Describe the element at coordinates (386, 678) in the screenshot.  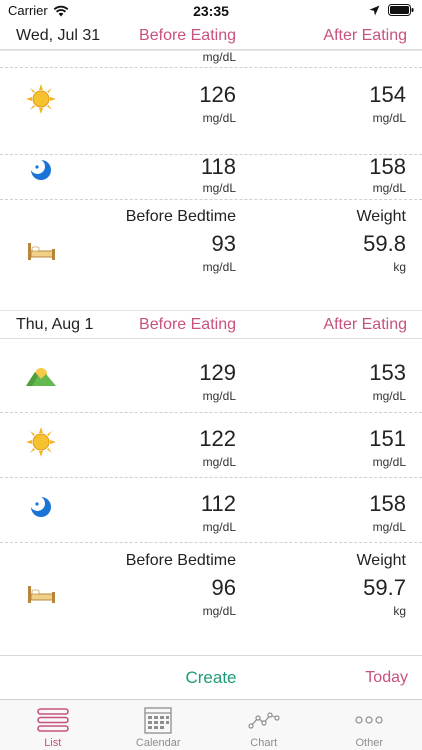
I see `today-button: Today` at that location.